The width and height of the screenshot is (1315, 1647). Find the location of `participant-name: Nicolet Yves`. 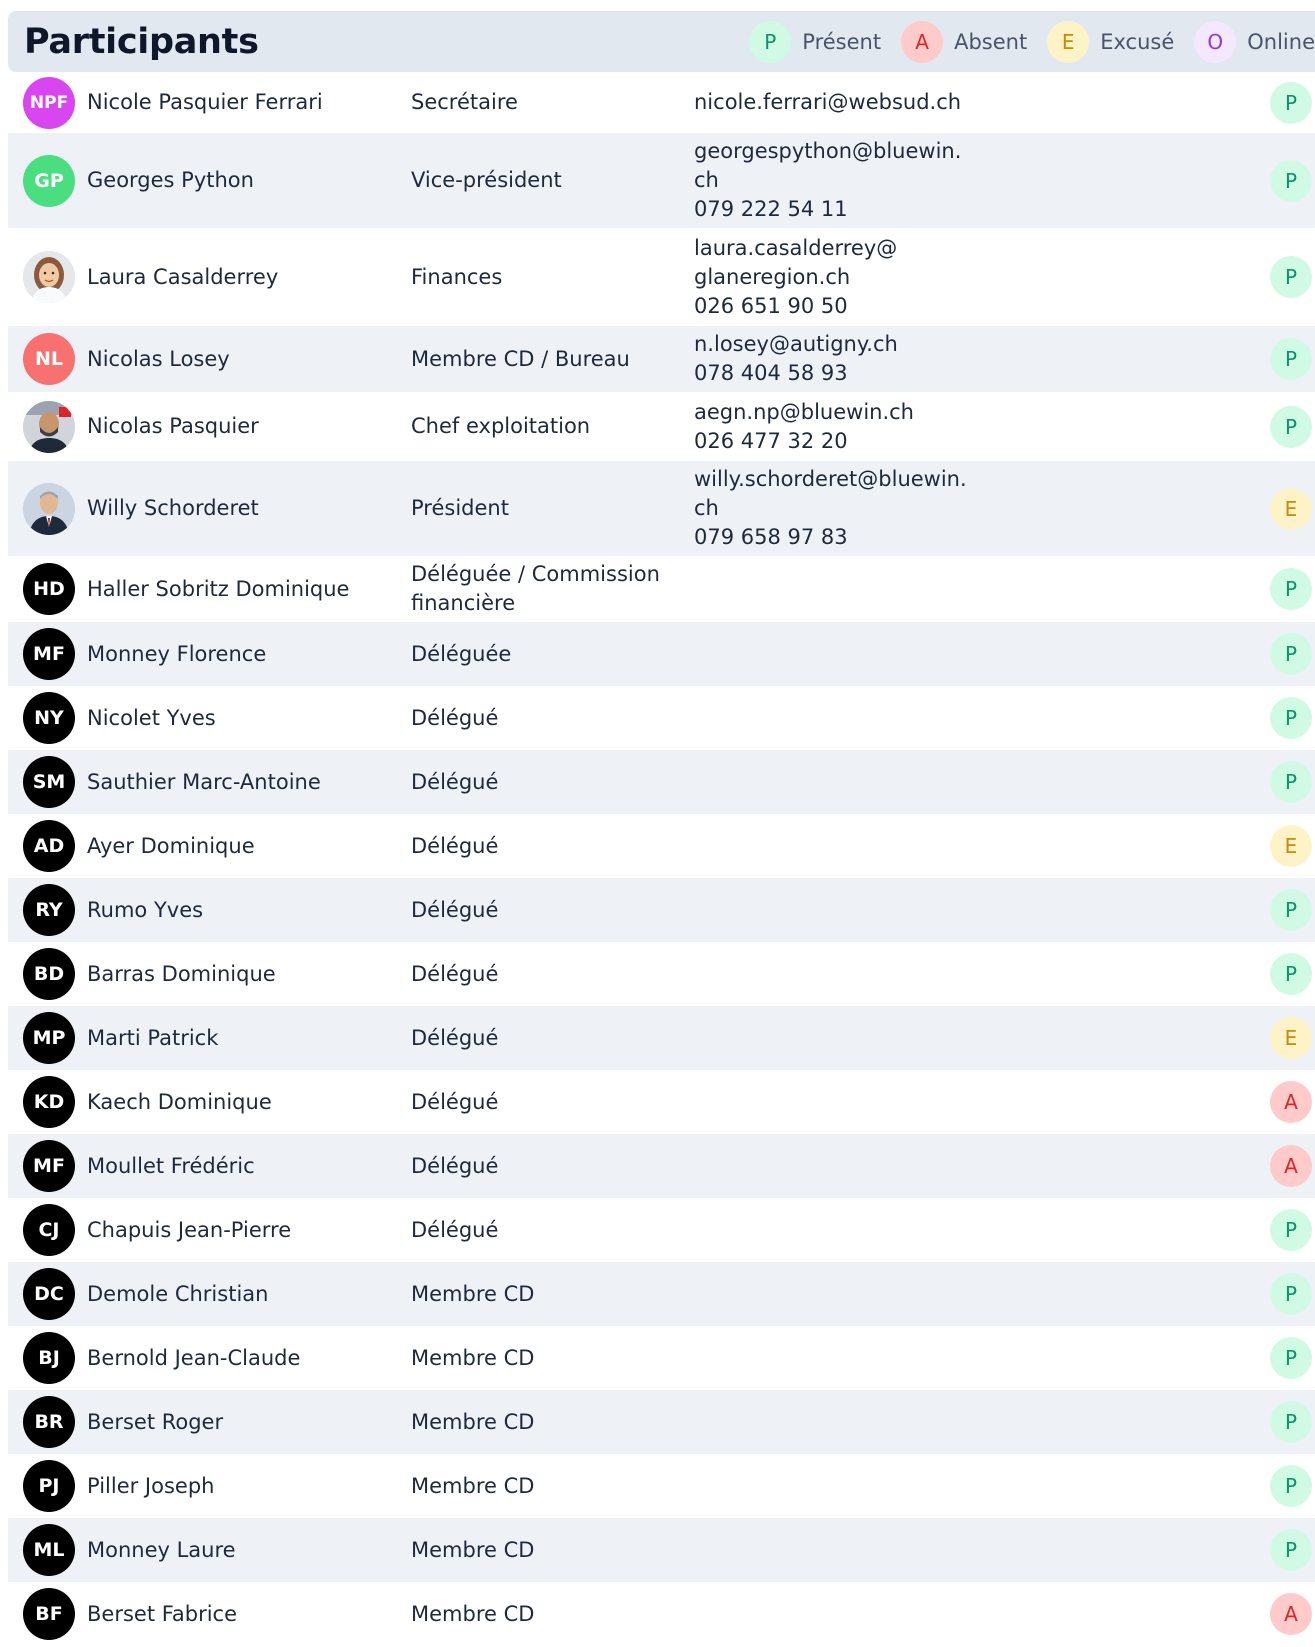

participant-name: Nicolet Yves is located at coordinates (151, 718).